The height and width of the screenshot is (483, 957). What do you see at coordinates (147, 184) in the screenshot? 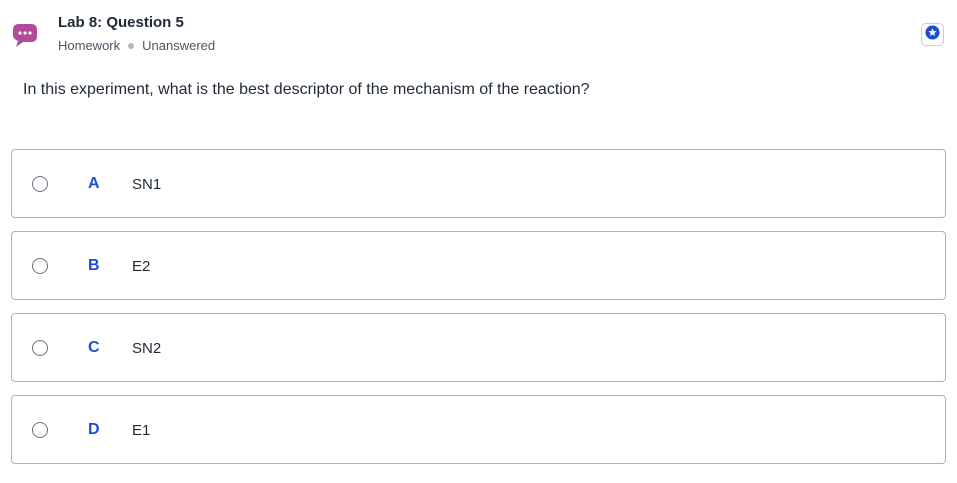
I see `option-text: SN1` at bounding box center [147, 184].